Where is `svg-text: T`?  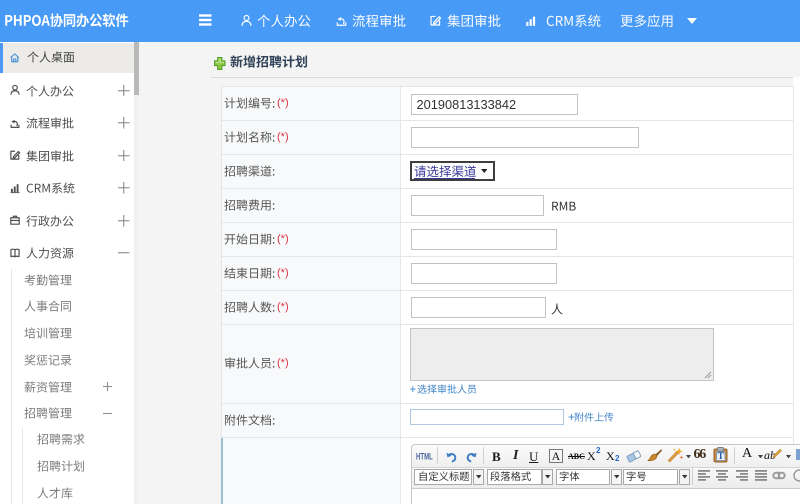
svg-text: T is located at coordinates (721, 456).